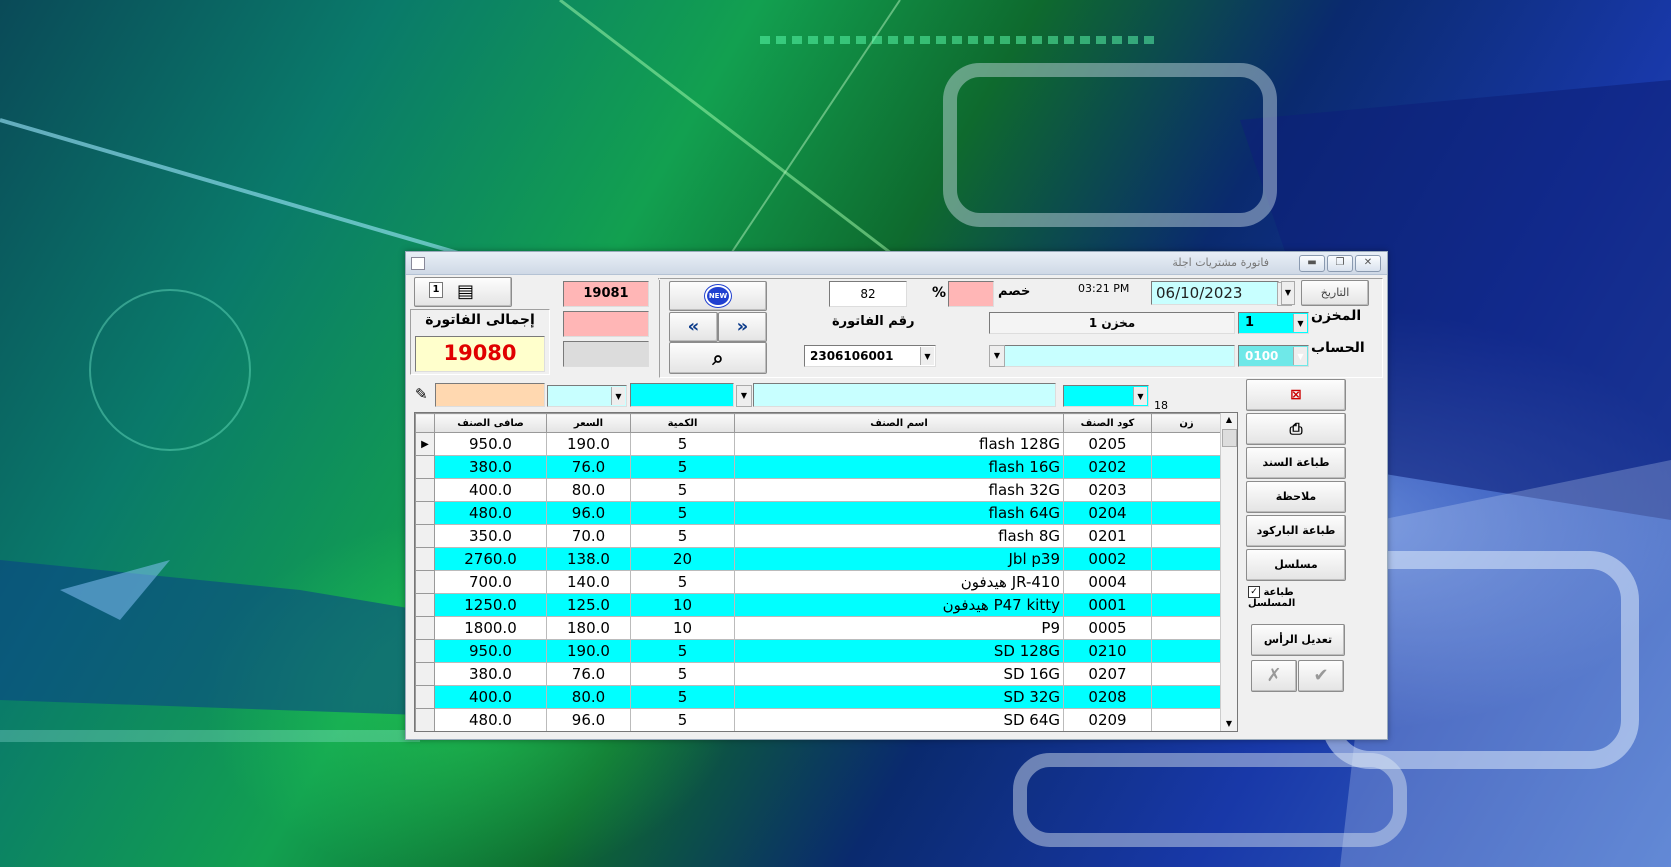  What do you see at coordinates (927, 356) in the screenshot?
I see `invoice-number-dropdown-icon: ▼` at bounding box center [927, 356].